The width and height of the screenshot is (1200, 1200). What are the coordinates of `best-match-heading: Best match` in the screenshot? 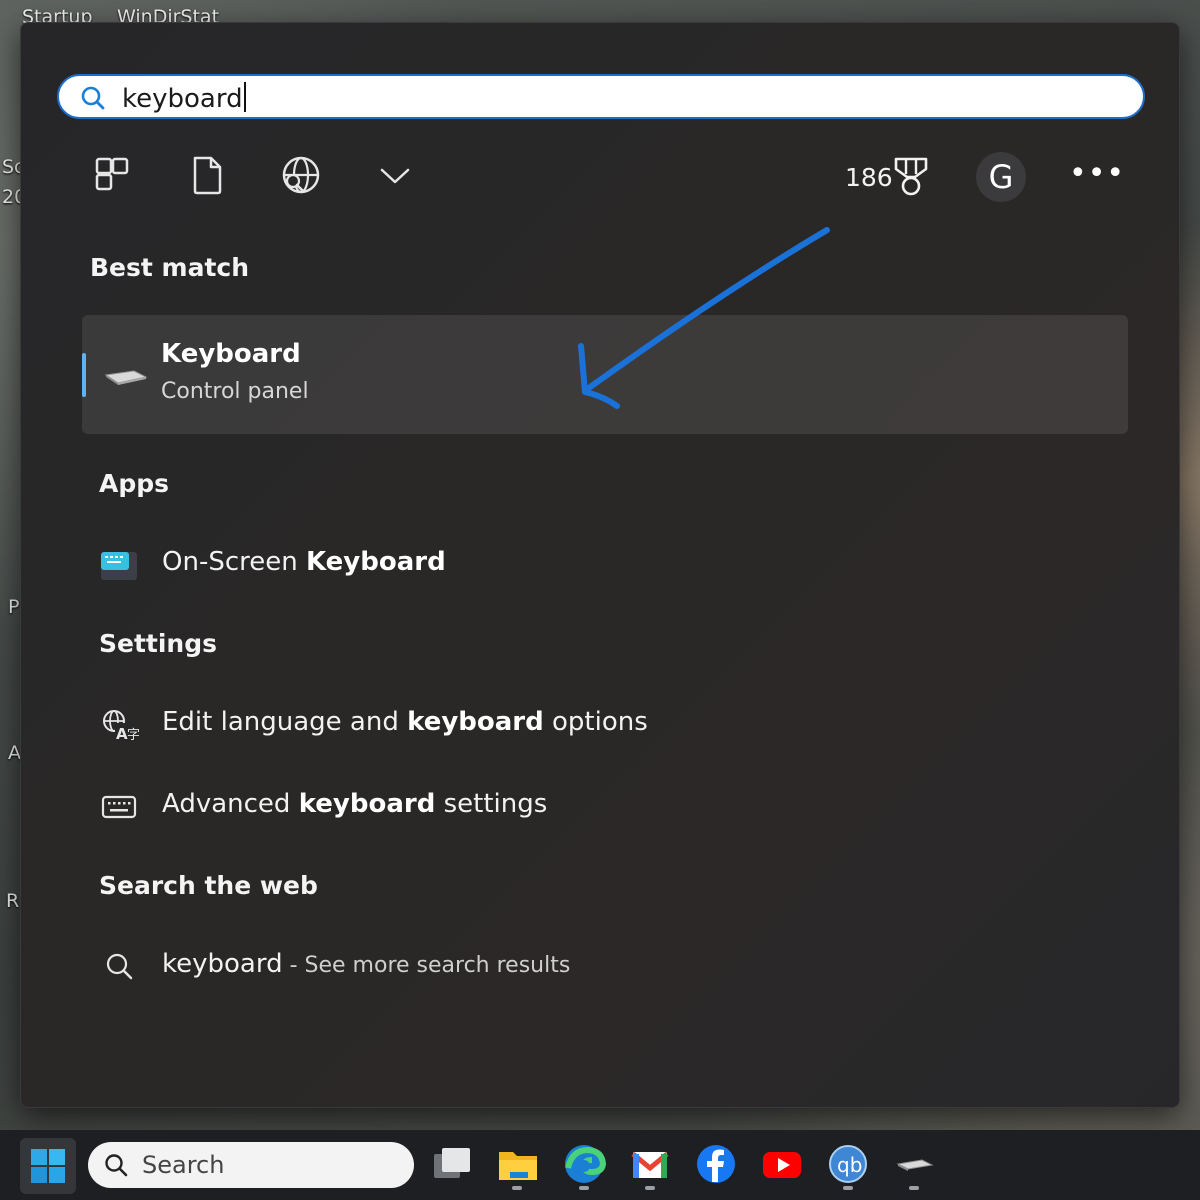 It's located at (170, 267).